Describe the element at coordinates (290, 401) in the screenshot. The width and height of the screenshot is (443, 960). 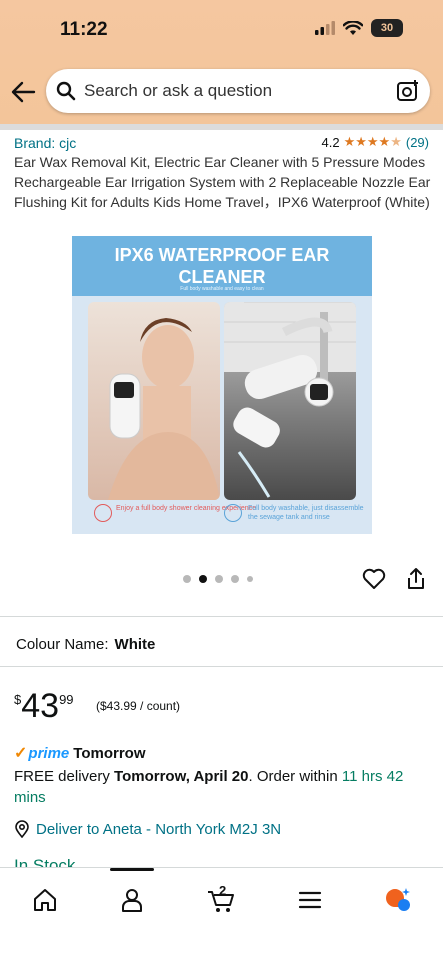
I see `faucet-photo` at that location.